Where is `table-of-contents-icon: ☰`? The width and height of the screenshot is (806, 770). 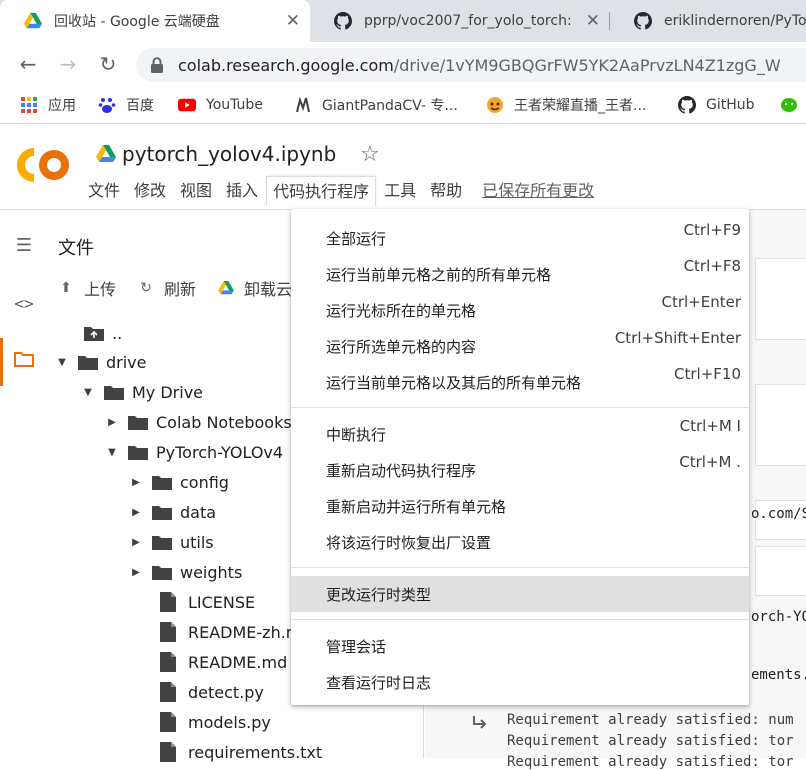 table-of-contents-icon: ☰ is located at coordinates (24, 246).